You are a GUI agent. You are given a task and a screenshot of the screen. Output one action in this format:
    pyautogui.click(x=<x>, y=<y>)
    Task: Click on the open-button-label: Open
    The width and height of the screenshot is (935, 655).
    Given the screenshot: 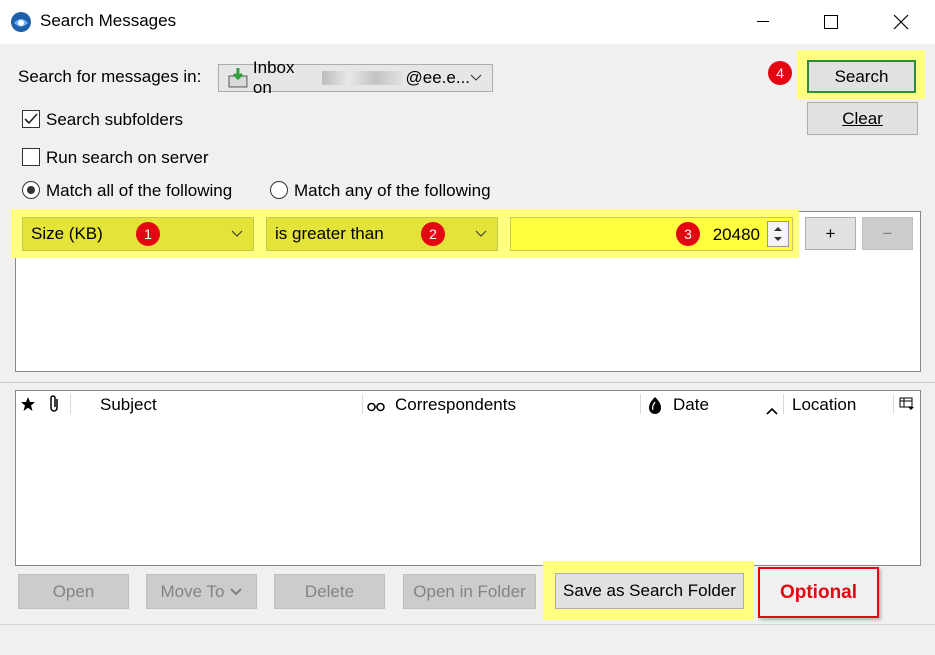 What is the action you would take?
    pyautogui.click(x=73, y=591)
    